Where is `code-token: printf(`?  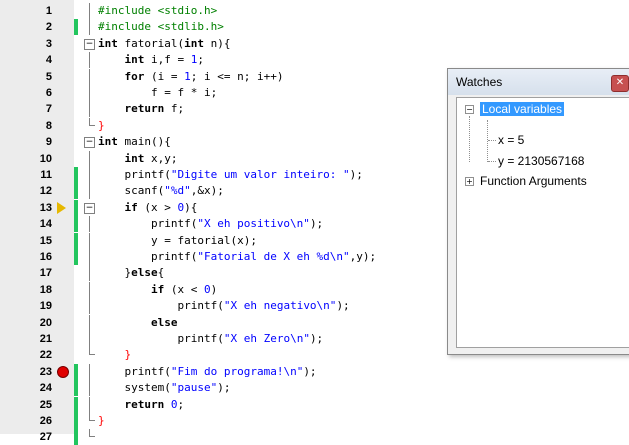
code-token: printf( is located at coordinates (148, 224).